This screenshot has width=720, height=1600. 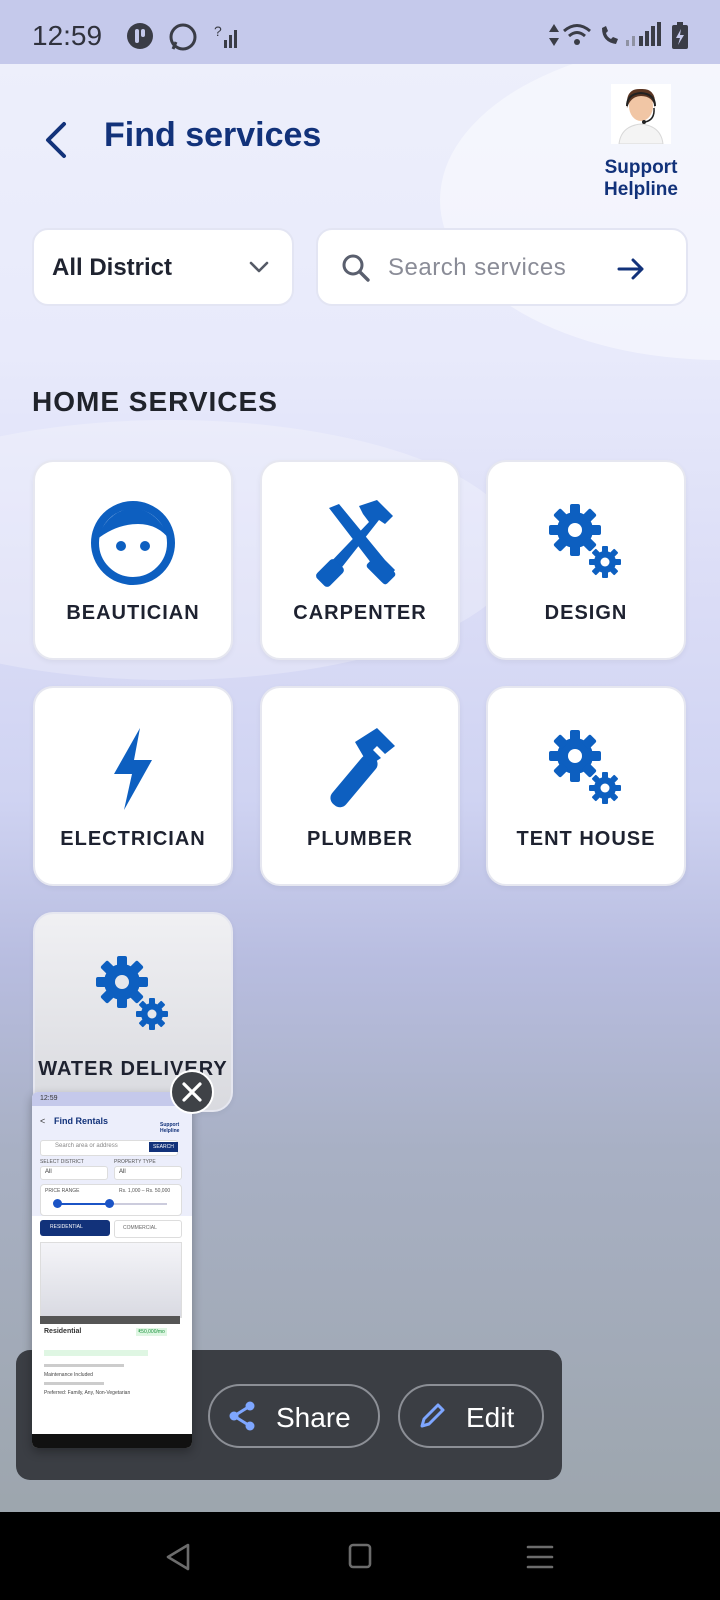 I want to click on no-signal-icon: ?, so click(x=225, y=35).